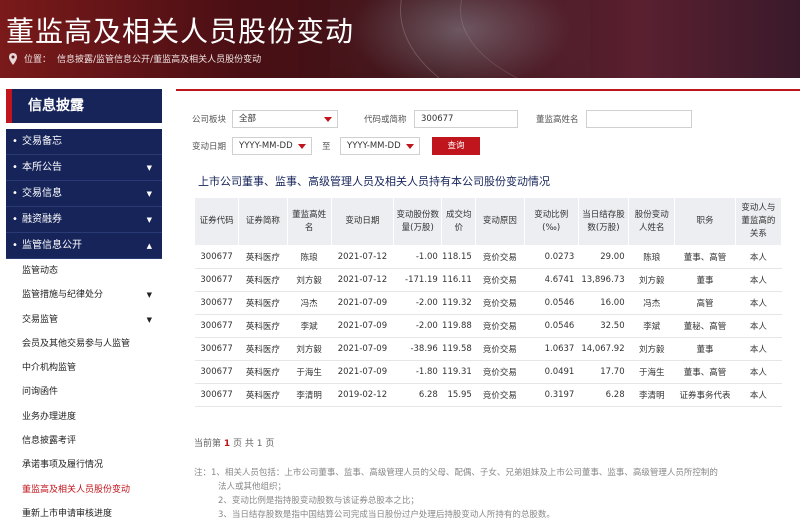 The image size is (800, 526). Describe the element at coordinates (551, 257) in the screenshot. I see `table-cell: 0.0273` at that location.